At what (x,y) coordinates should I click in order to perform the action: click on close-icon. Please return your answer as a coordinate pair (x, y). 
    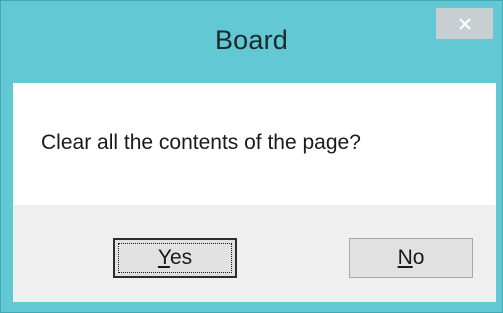
    Looking at the image, I should click on (465, 24).